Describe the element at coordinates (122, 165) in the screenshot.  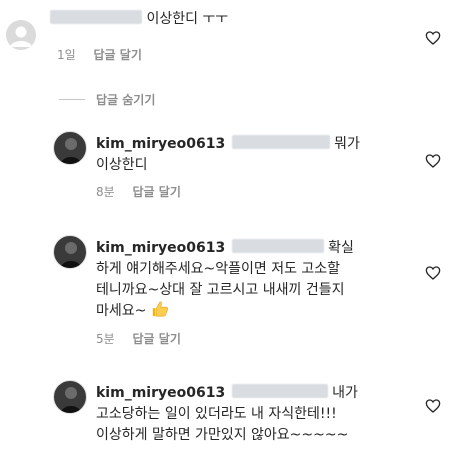
I see `reply-1-line-2: 이상한디` at that location.